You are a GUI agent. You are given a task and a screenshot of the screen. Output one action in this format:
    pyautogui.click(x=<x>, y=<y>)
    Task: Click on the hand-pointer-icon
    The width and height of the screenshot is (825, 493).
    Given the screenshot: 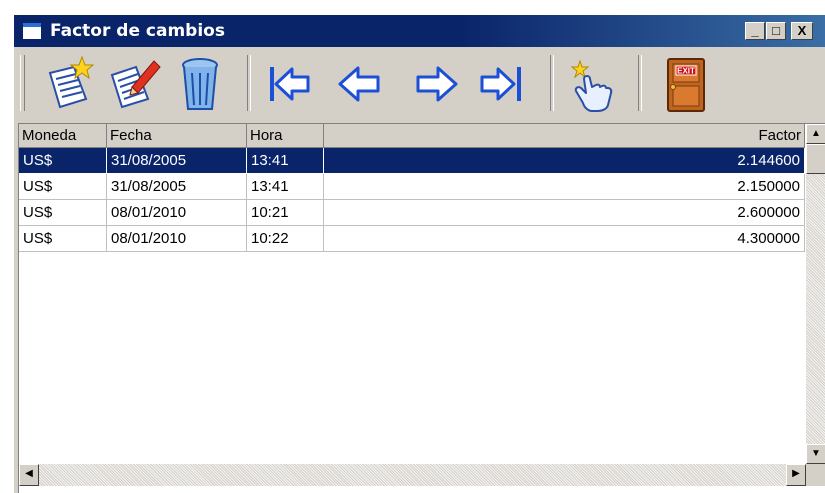 What is the action you would take?
    pyautogui.click(x=591, y=85)
    